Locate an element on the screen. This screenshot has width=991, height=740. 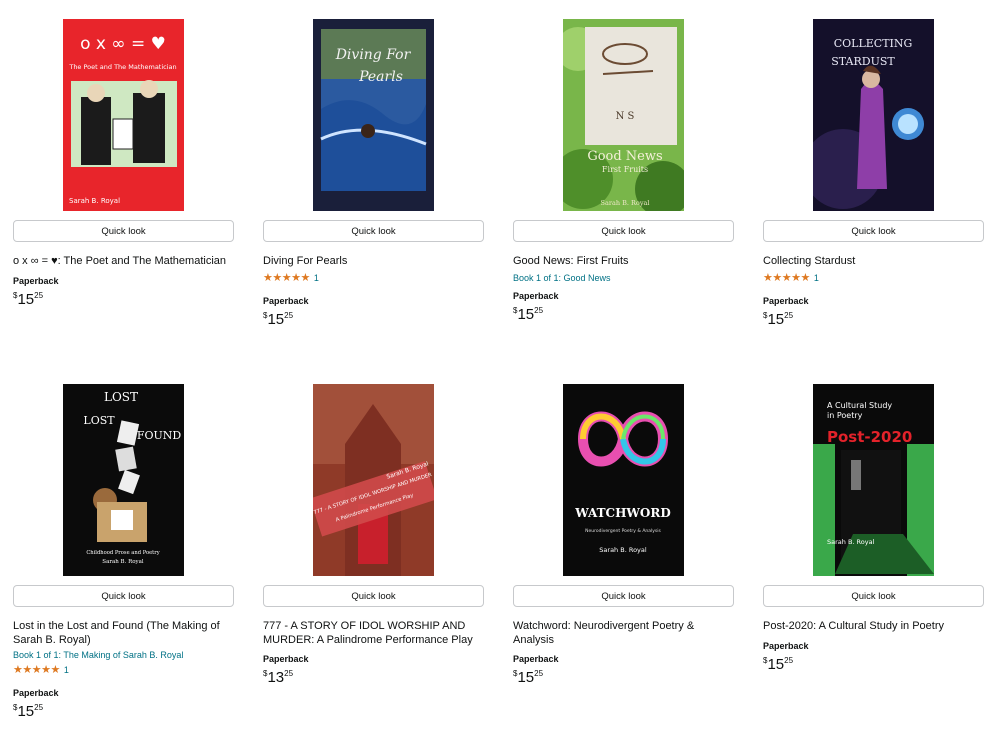
price-whole: 13 is located at coordinates (276, 677).